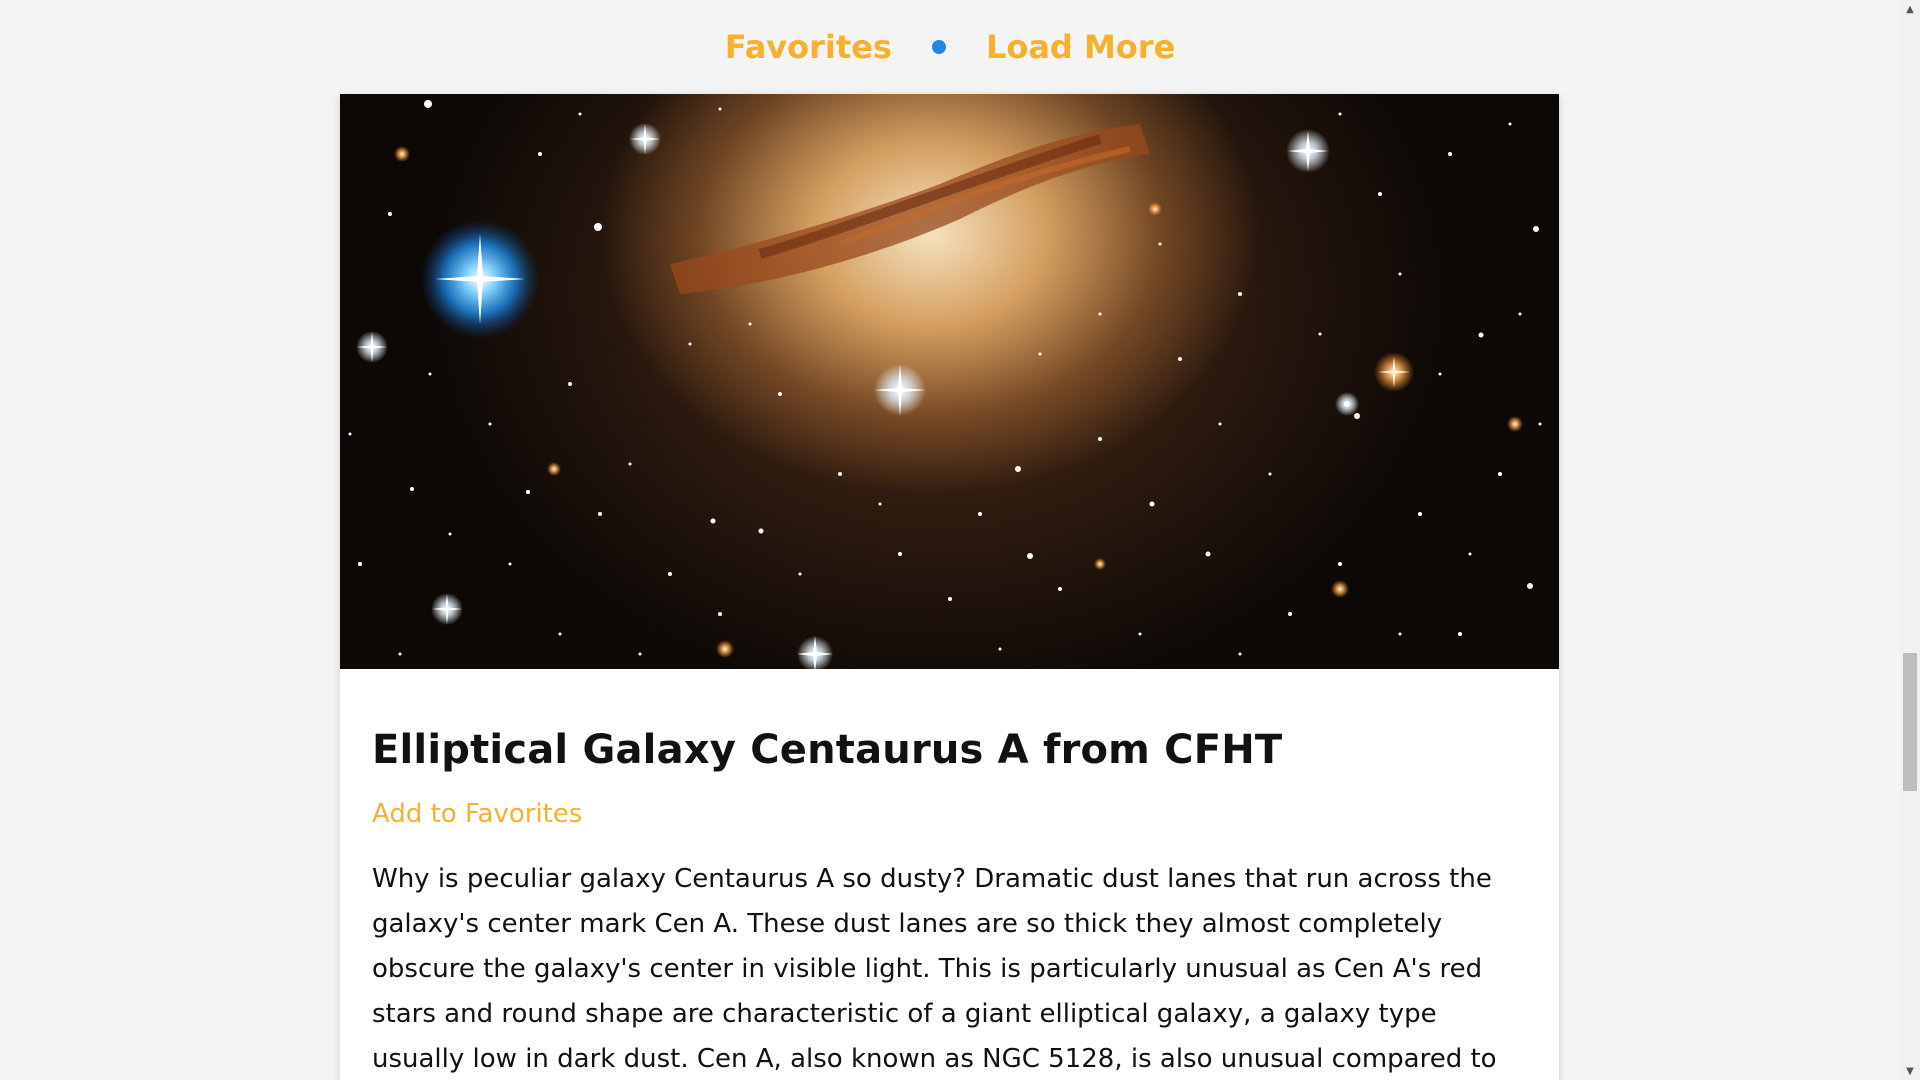 The height and width of the screenshot is (1080, 1920). I want to click on top-nav: Favorites Load More, so click(950, 47).